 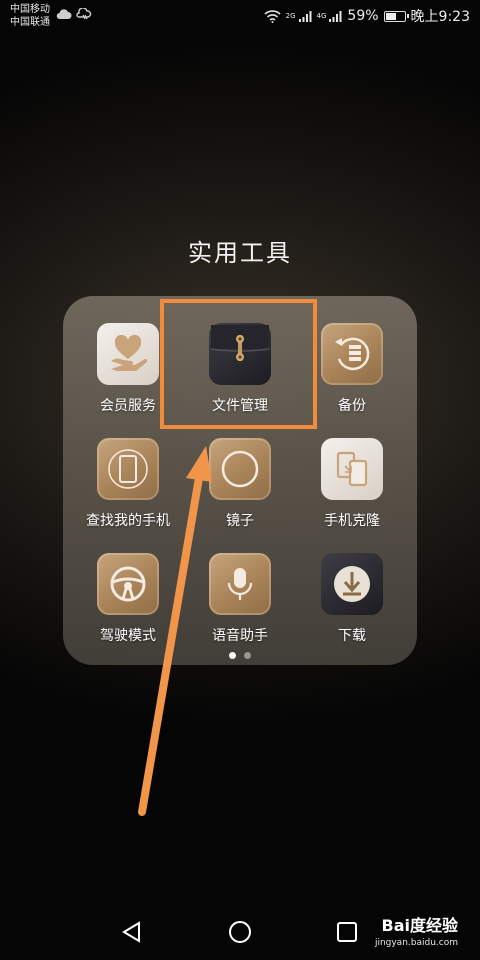 I want to click on baidu-watermark: Bai度经验 jingyan.baidu.com, so click(x=416, y=930).